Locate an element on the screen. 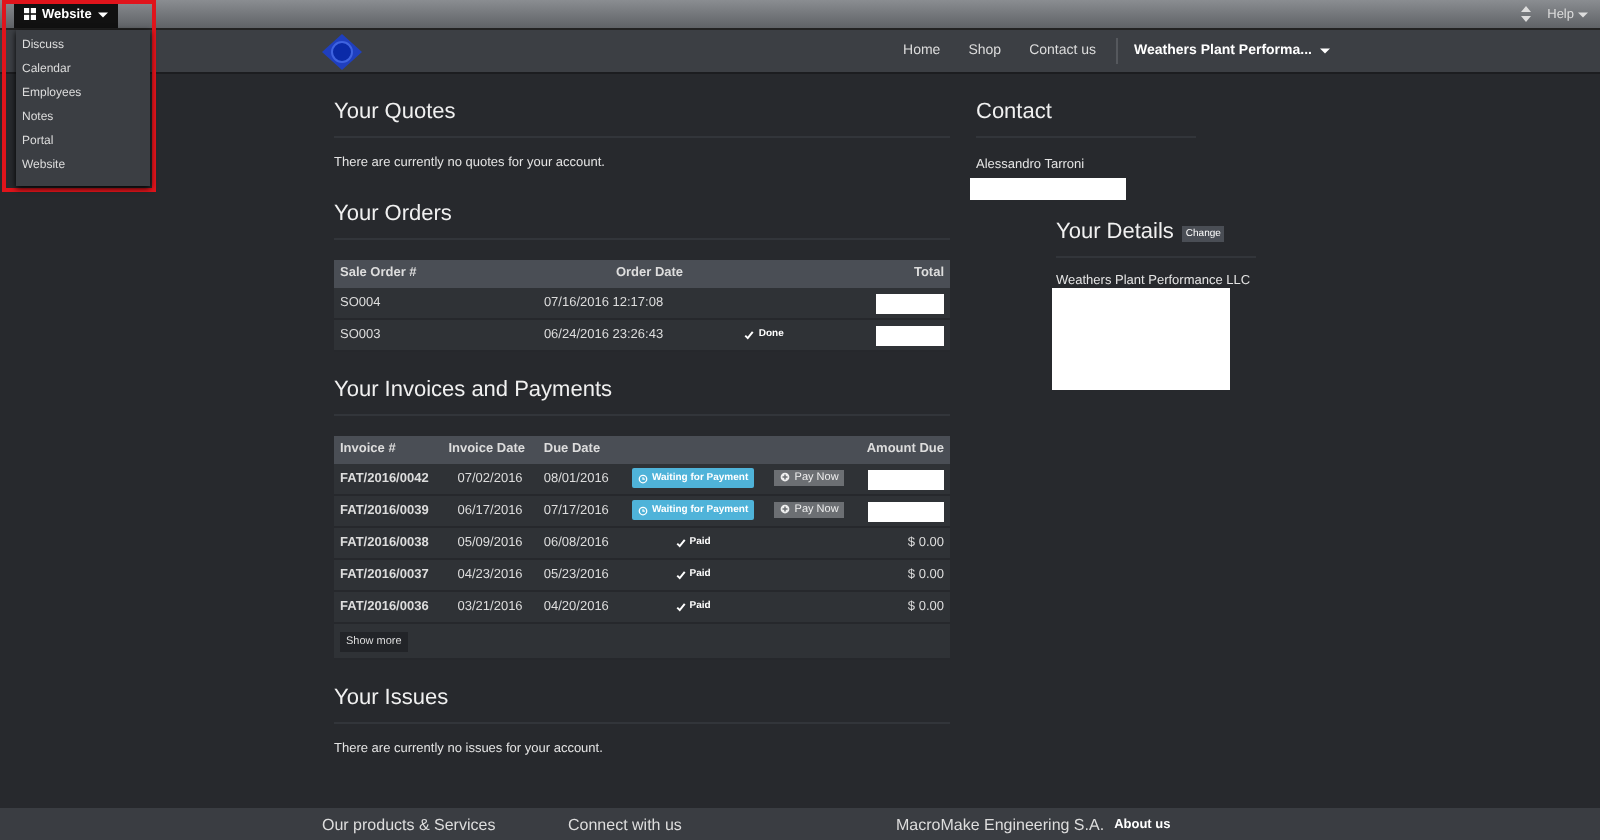 This screenshot has width=1600, height=840. company-name: MacroMake Engineering S.A. is located at coordinates (1000, 824).